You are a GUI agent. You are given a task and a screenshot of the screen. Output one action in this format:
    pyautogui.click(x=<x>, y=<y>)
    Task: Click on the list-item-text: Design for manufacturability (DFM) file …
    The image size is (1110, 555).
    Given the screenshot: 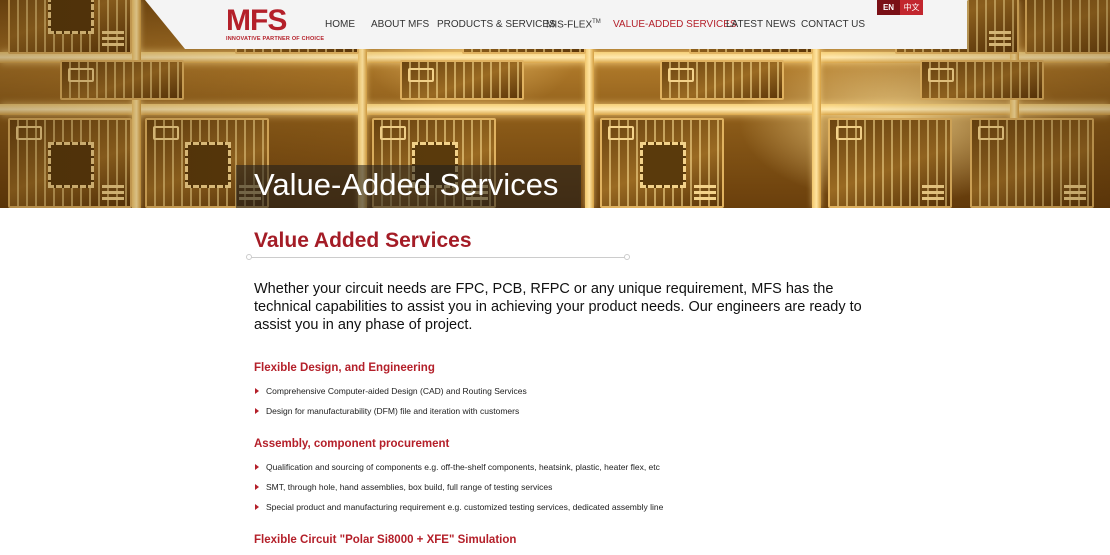 What is the action you would take?
    pyautogui.click(x=393, y=411)
    